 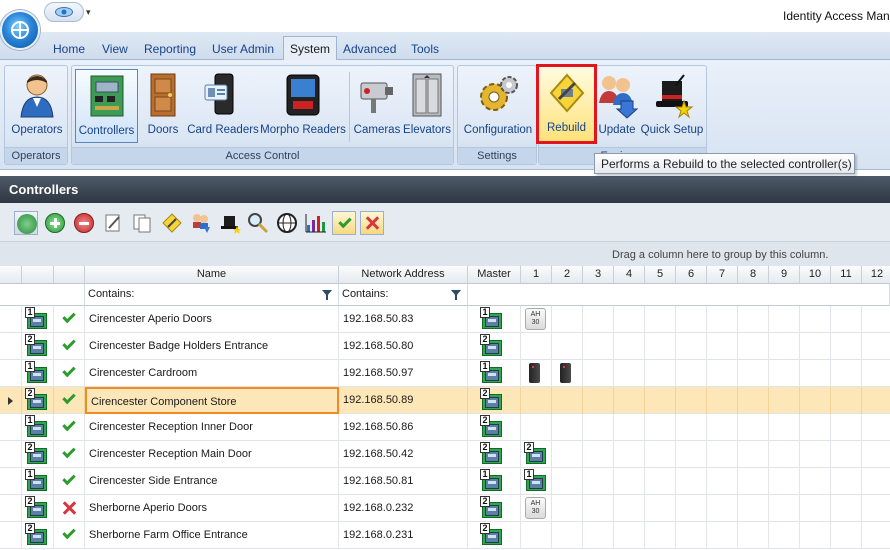 What do you see at coordinates (287, 223) in the screenshot?
I see `network-button` at bounding box center [287, 223].